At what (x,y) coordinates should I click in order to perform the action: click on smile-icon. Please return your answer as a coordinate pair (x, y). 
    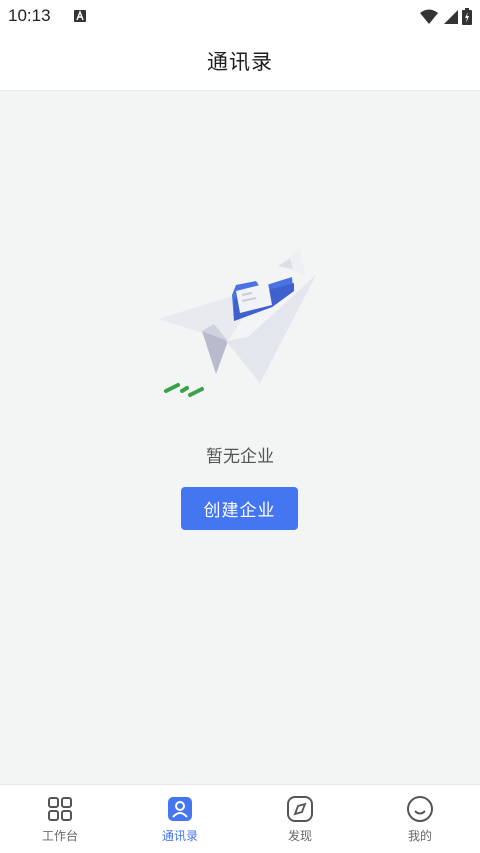
    Looking at the image, I should click on (420, 809).